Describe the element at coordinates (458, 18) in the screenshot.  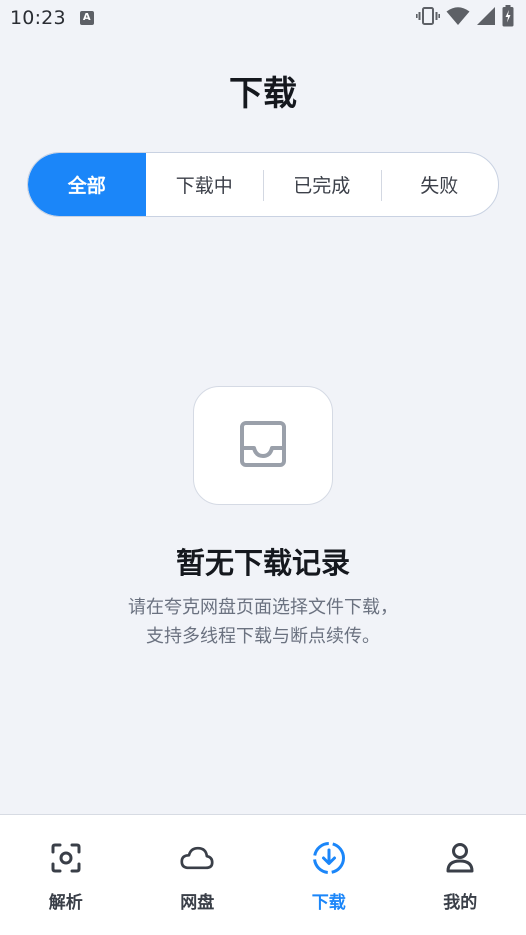
I see `wifi-icon` at that location.